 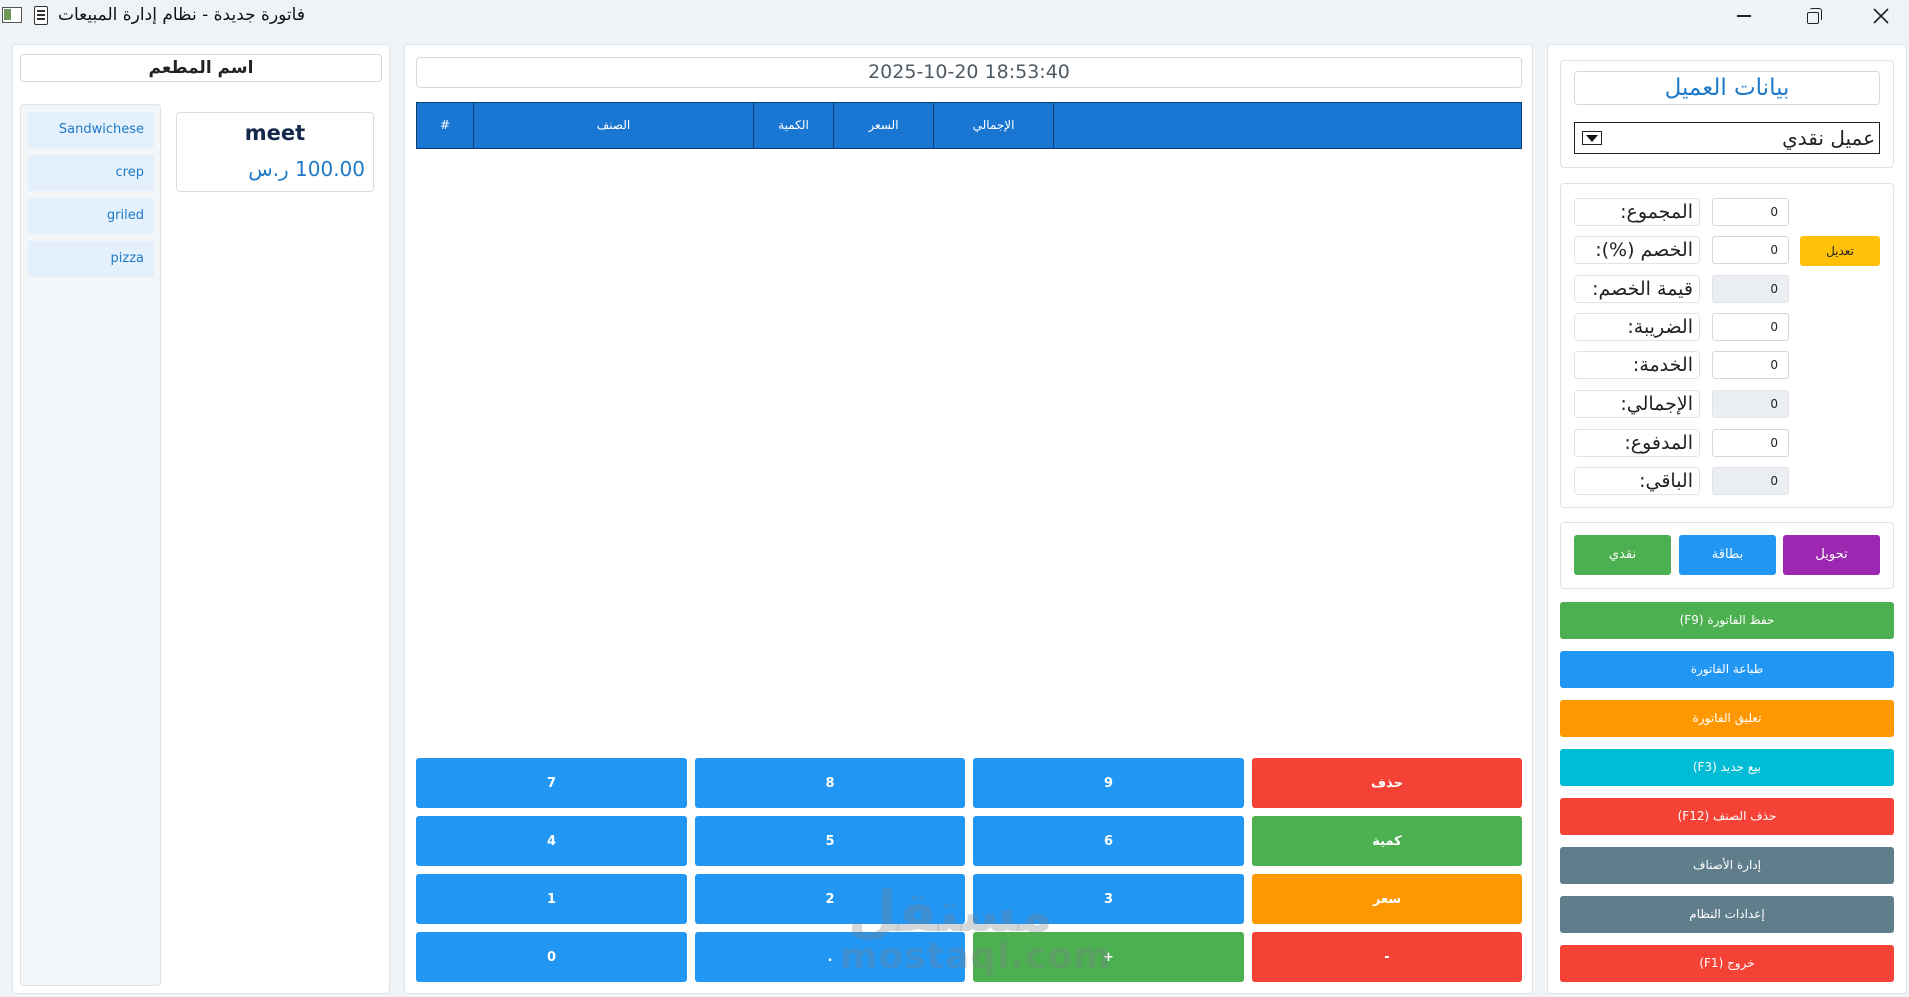 What do you see at coordinates (830, 899) in the screenshot?
I see `key-2-button: 2` at bounding box center [830, 899].